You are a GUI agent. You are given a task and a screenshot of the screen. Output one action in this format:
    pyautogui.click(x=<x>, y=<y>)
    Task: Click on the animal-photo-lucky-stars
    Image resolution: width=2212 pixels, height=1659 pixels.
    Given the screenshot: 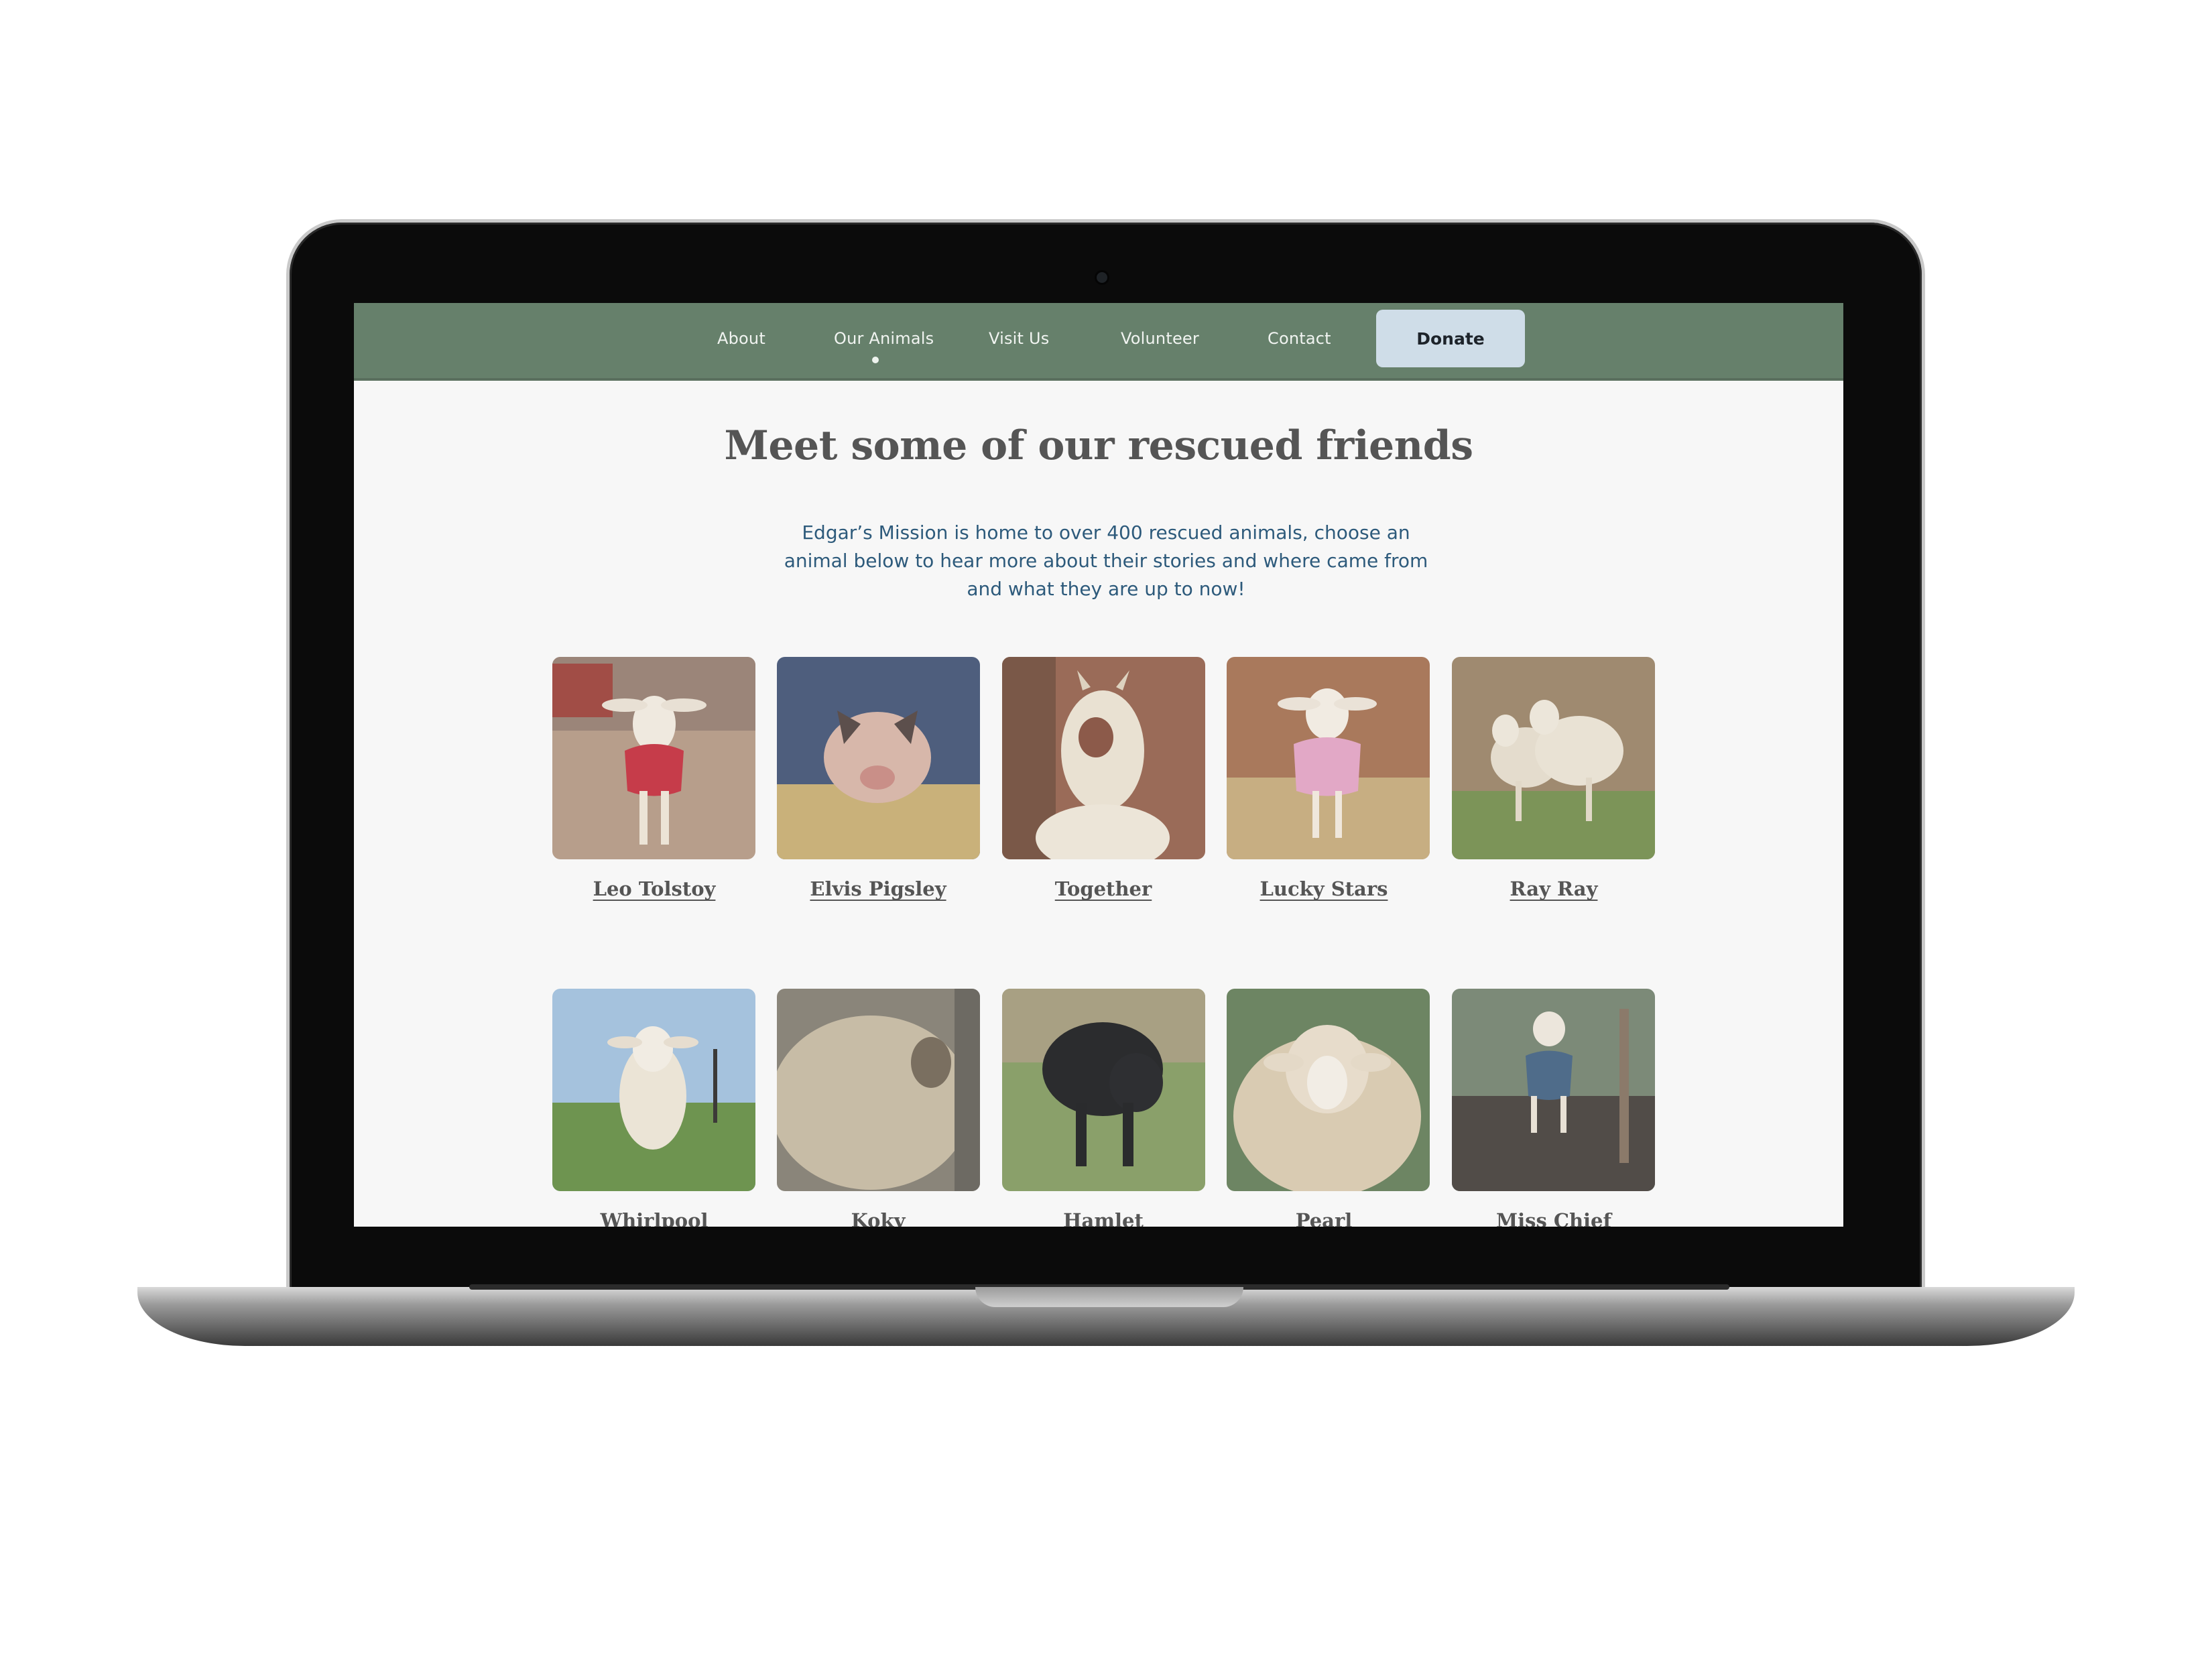 What is the action you would take?
    pyautogui.click(x=1328, y=758)
    